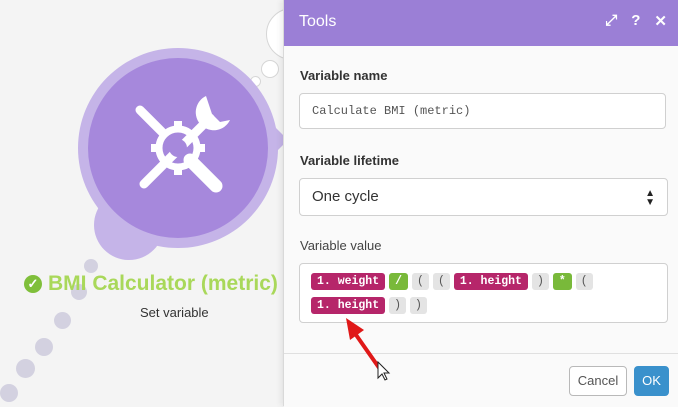 This screenshot has width=678, height=407. What do you see at coordinates (163, 283) in the screenshot?
I see `module-title-text: BMI Calculator (metric)` at bounding box center [163, 283].